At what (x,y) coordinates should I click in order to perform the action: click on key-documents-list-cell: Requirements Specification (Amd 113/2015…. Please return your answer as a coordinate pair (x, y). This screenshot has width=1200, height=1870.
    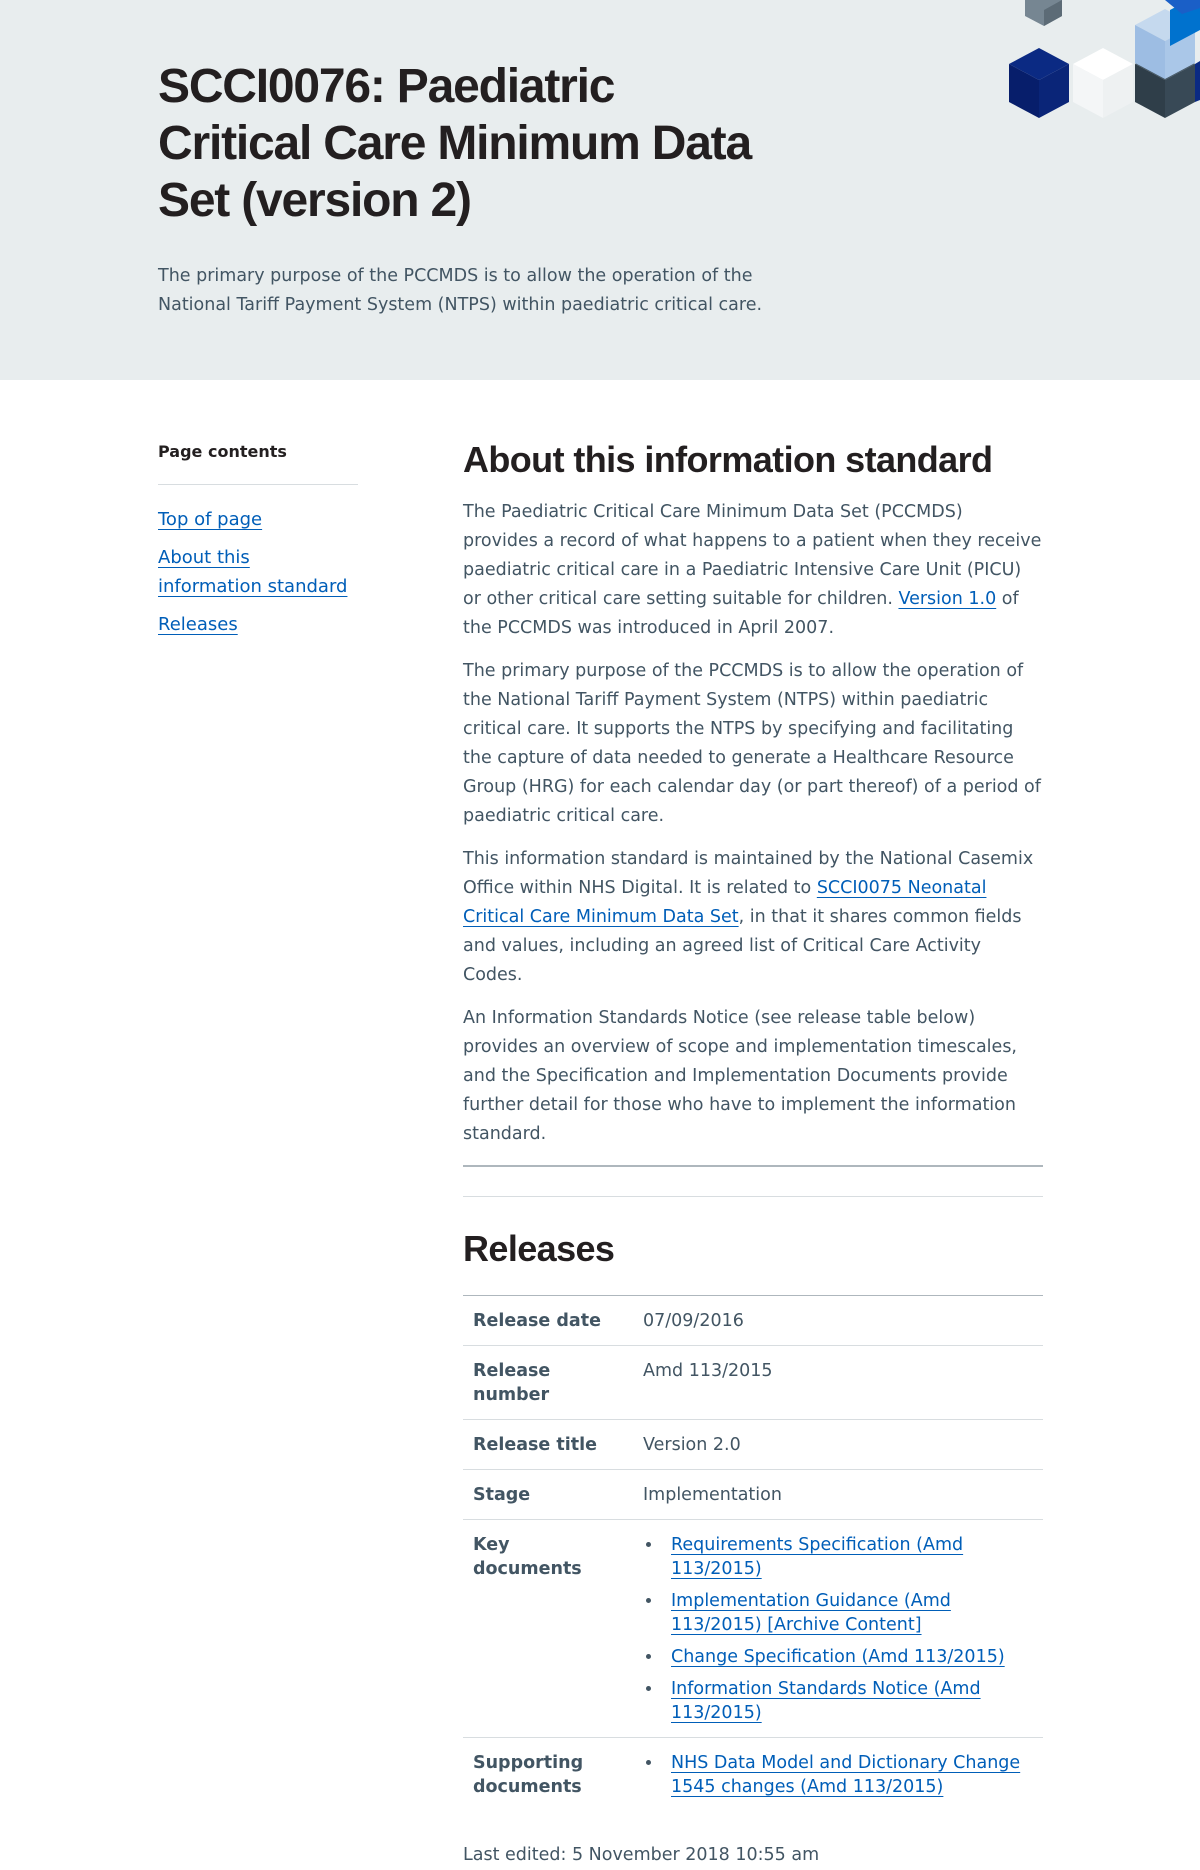
    Looking at the image, I should click on (838, 1628).